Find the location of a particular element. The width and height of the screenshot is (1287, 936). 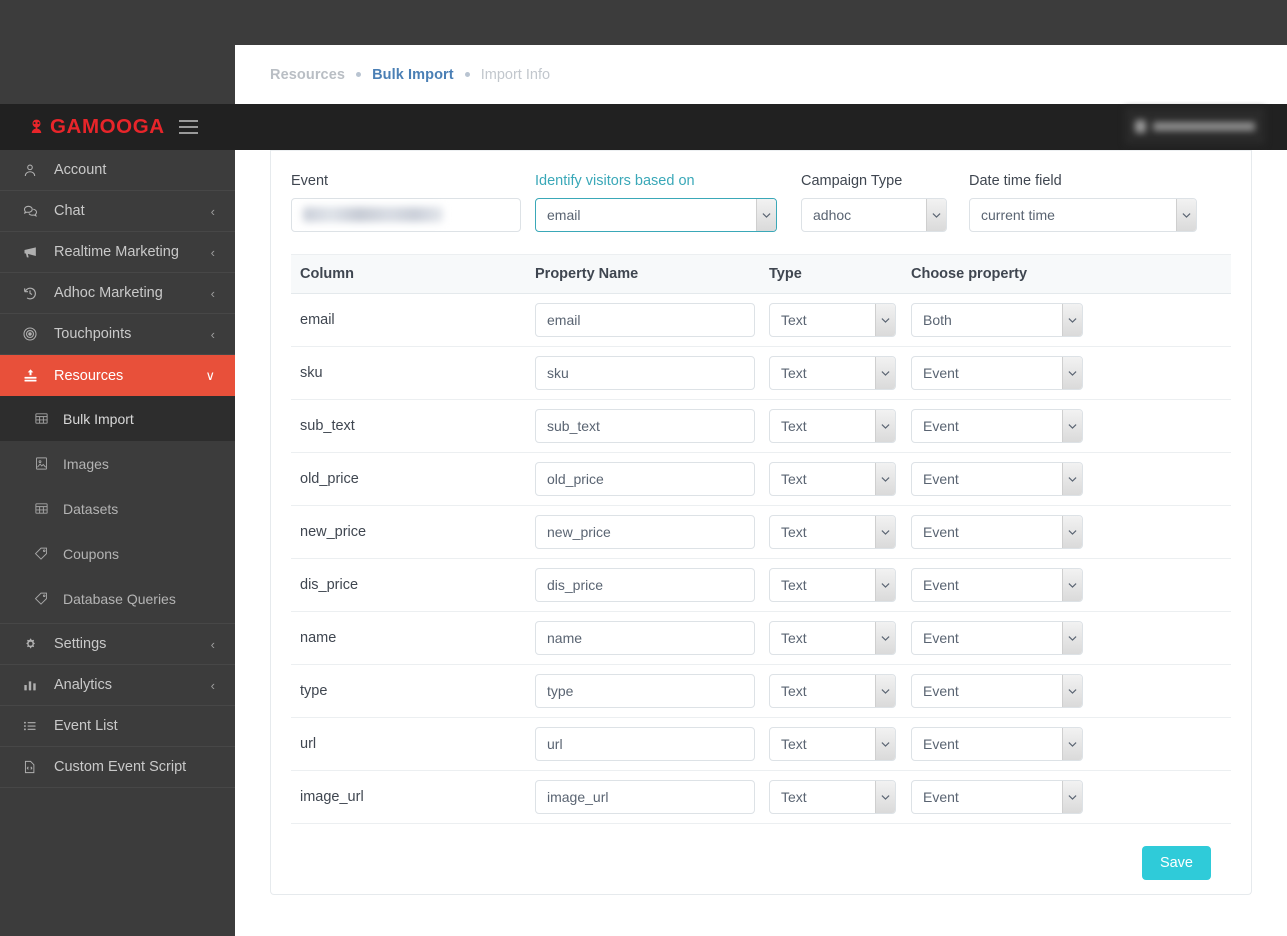

row-column-cell: image_url is located at coordinates (413, 797).